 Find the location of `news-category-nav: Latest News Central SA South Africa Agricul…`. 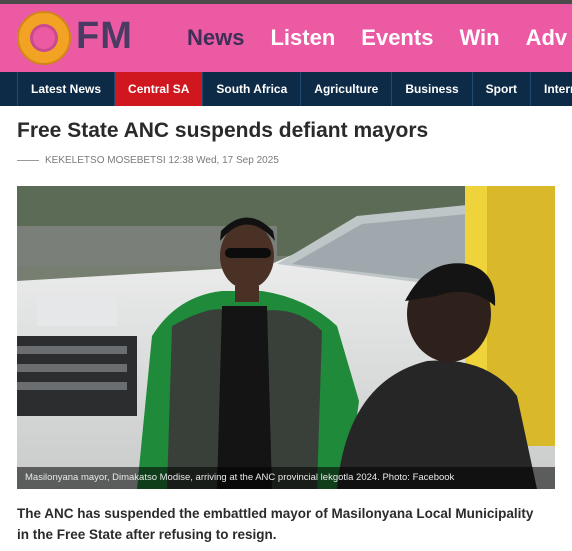

news-category-nav: Latest News Central SA South Africa Agricul… is located at coordinates (286, 89).